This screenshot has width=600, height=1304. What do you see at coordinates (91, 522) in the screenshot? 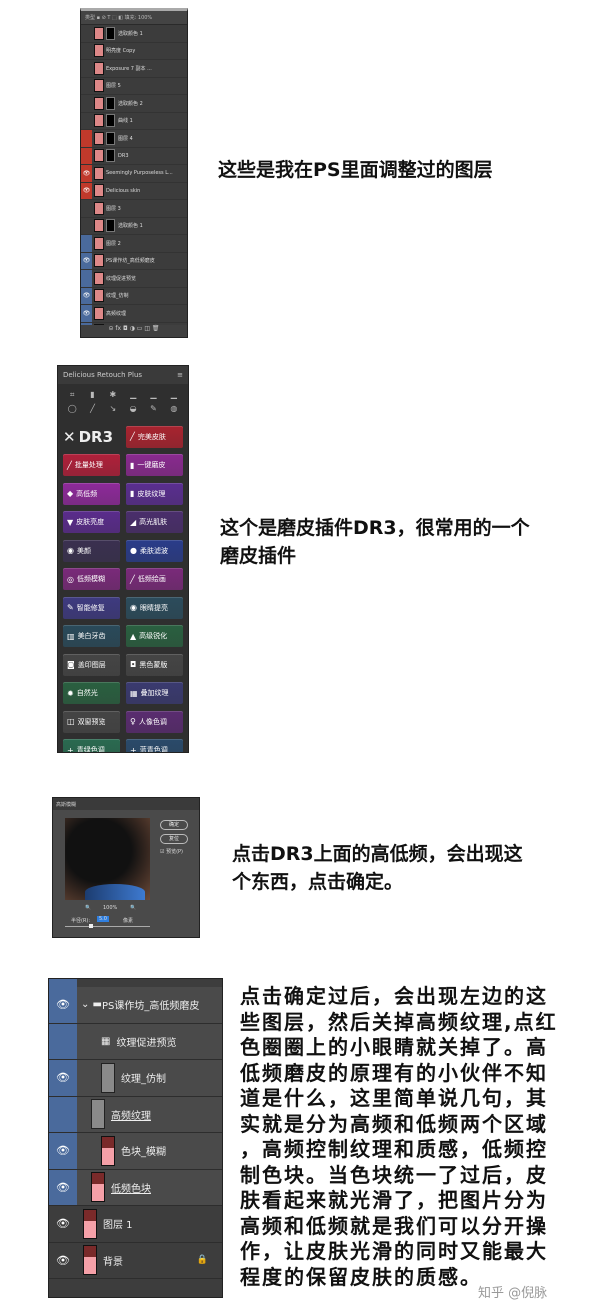
I see `dr3-button-6: ▼ 皮肤亮度` at bounding box center [91, 522].